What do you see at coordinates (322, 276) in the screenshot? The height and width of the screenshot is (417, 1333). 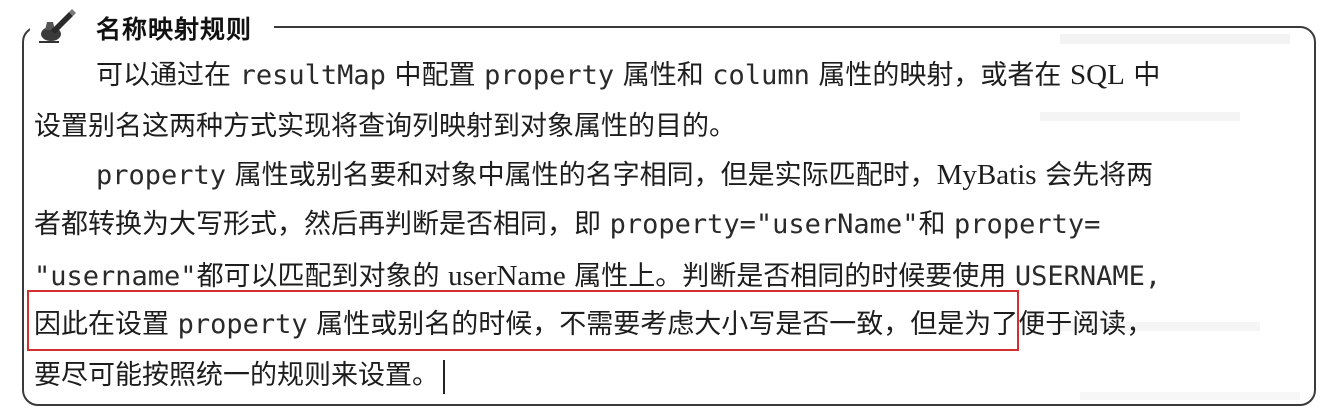 I see `body-text: 都可以匹配到对象的` at bounding box center [322, 276].